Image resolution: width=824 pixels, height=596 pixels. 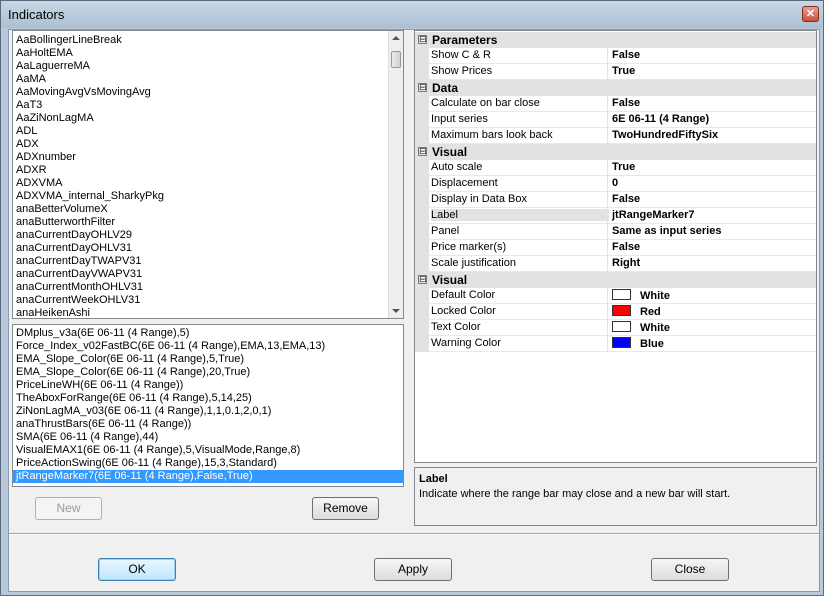 I want to click on list-item: ADX, so click(x=208, y=144).